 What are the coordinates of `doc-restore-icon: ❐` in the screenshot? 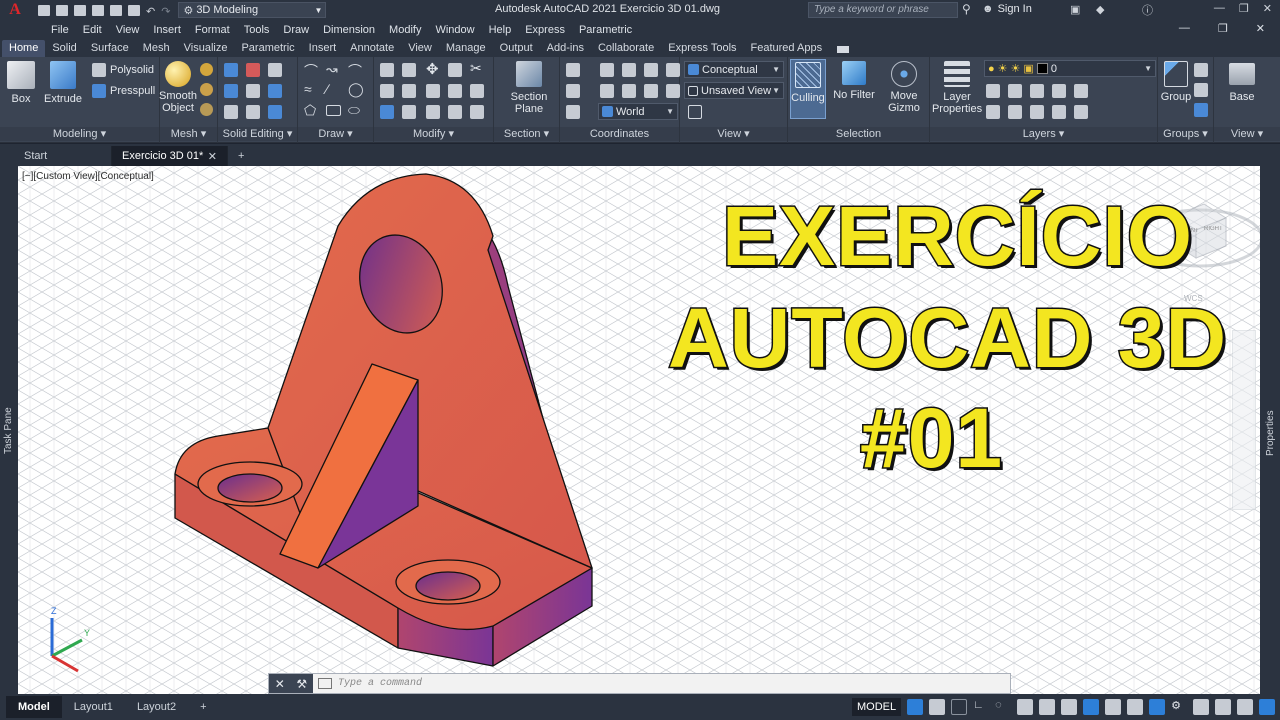 It's located at (1223, 28).